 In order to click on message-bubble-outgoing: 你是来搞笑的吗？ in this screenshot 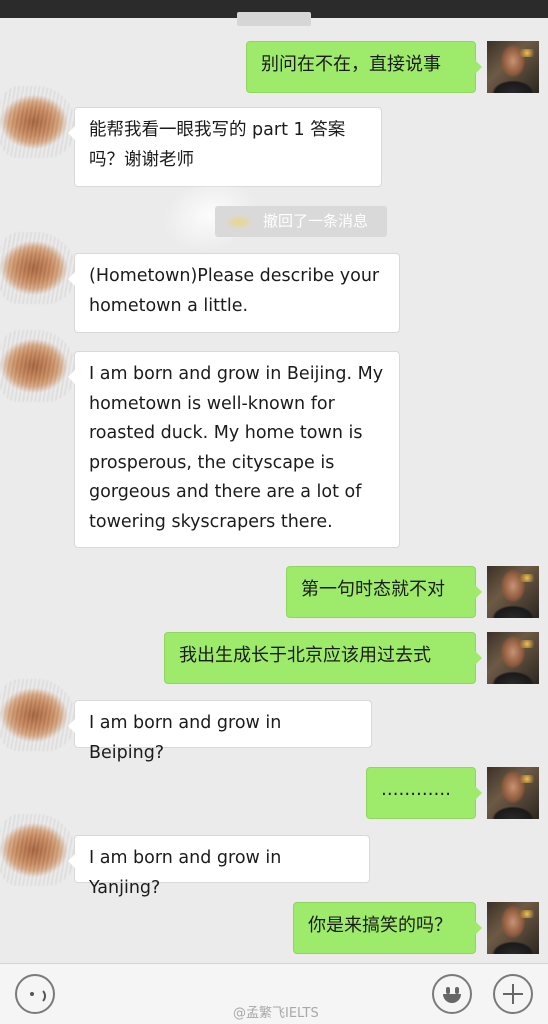, I will do `click(387, 928)`.